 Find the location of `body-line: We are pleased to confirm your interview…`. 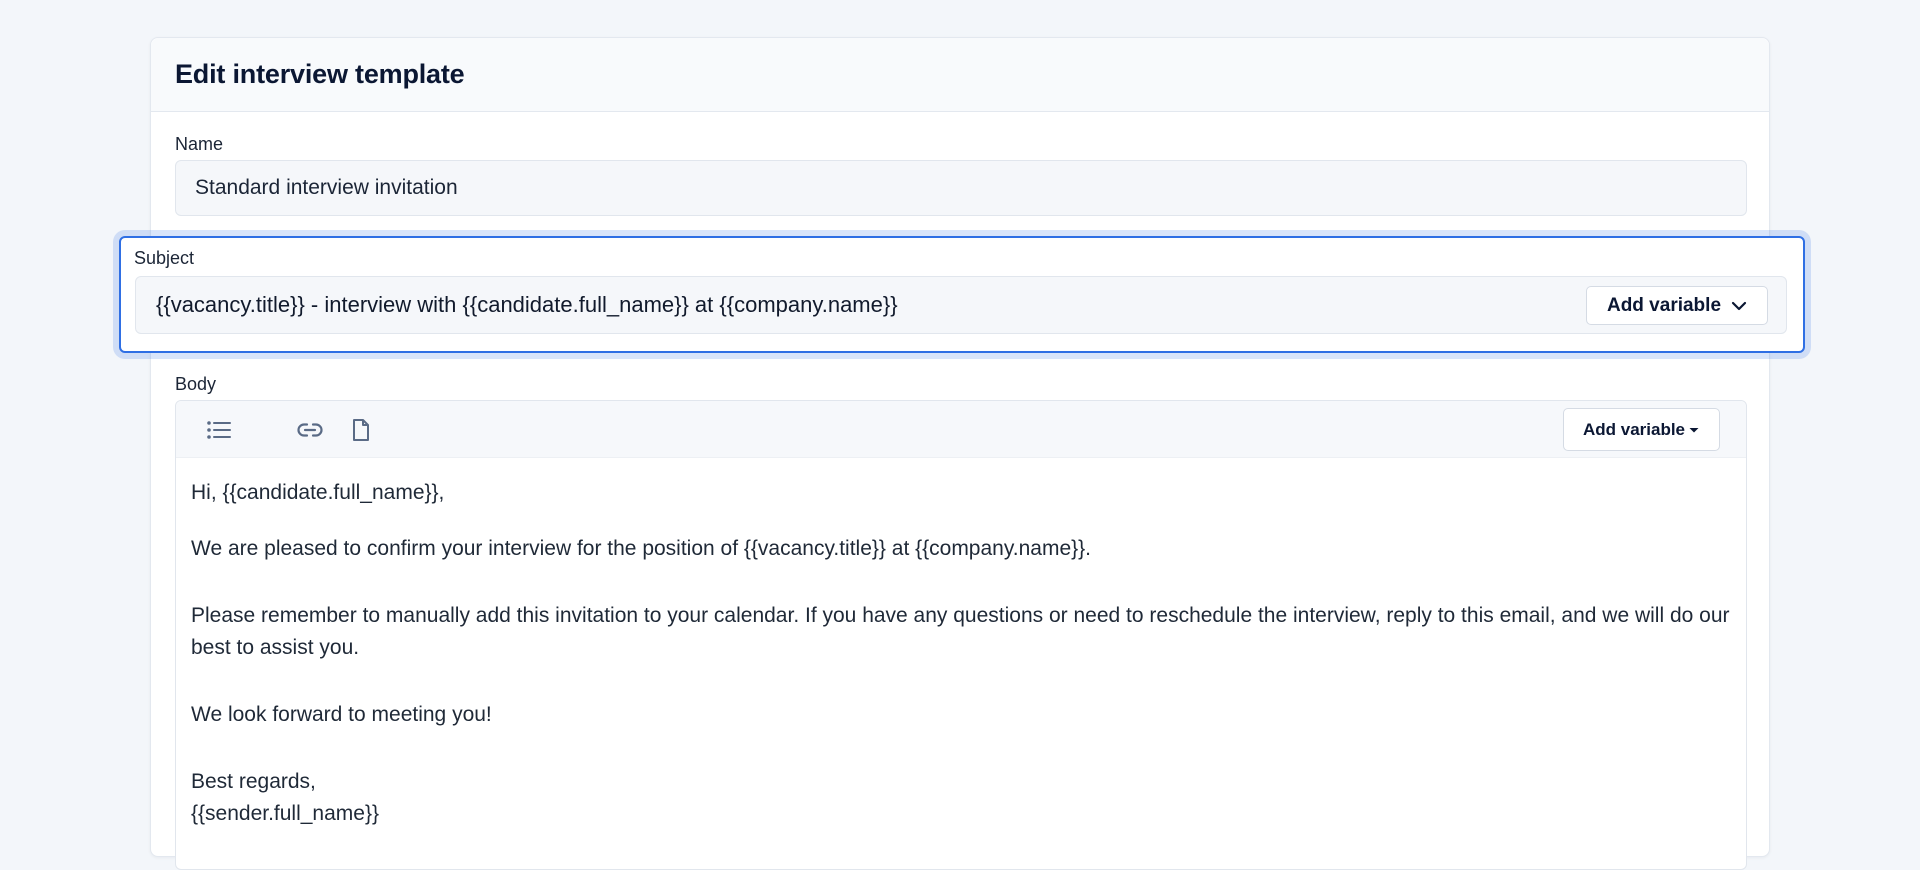

body-line: We are pleased to confirm your interview… is located at coordinates (641, 548).